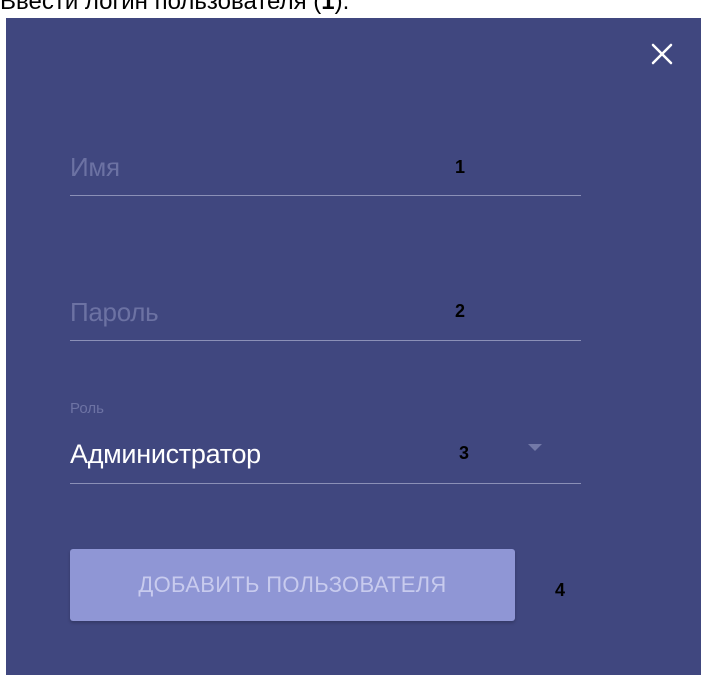 This screenshot has width=701, height=675. I want to click on close-button, so click(662, 54).